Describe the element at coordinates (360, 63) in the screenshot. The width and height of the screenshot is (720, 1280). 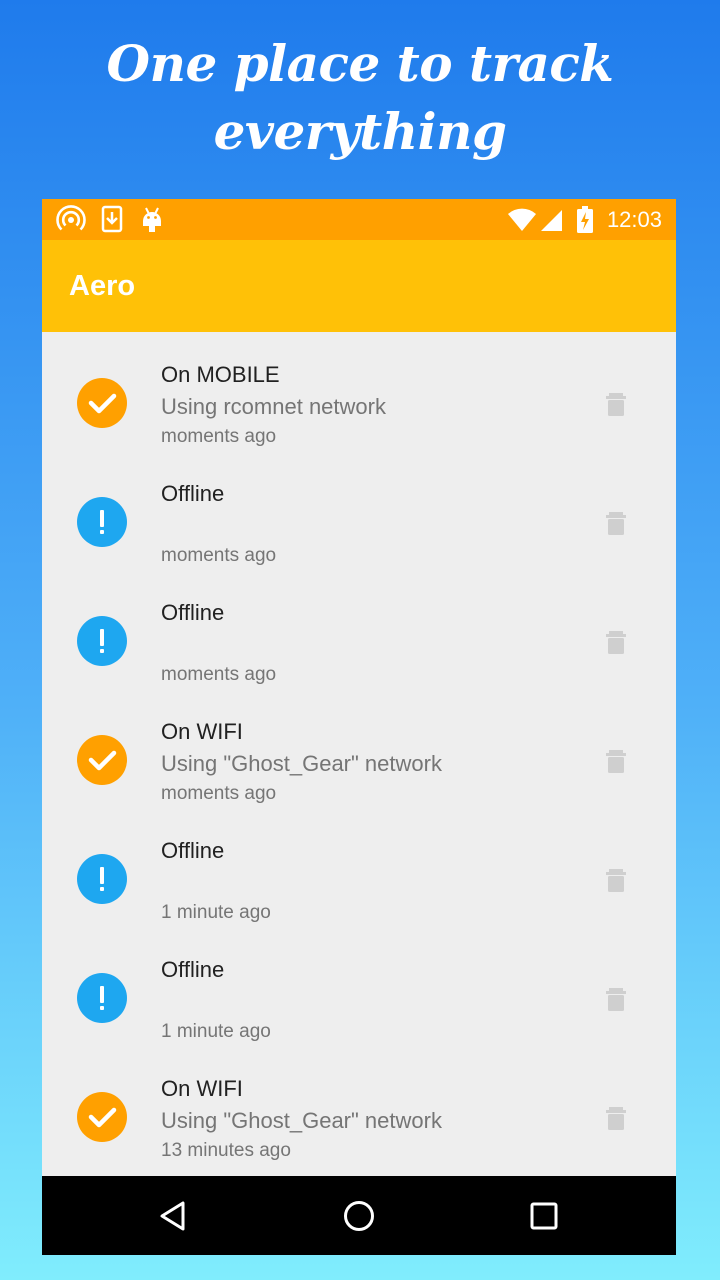
I see `headline-line-1: One place to track` at that location.